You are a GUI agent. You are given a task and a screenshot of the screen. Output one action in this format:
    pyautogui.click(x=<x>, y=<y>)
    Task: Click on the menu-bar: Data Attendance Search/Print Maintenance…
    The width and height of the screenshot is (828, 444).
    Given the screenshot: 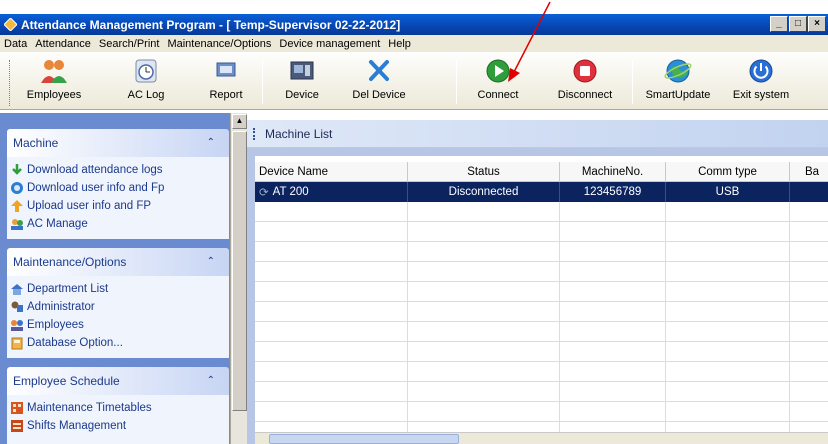 What is the action you would take?
    pyautogui.click(x=414, y=44)
    